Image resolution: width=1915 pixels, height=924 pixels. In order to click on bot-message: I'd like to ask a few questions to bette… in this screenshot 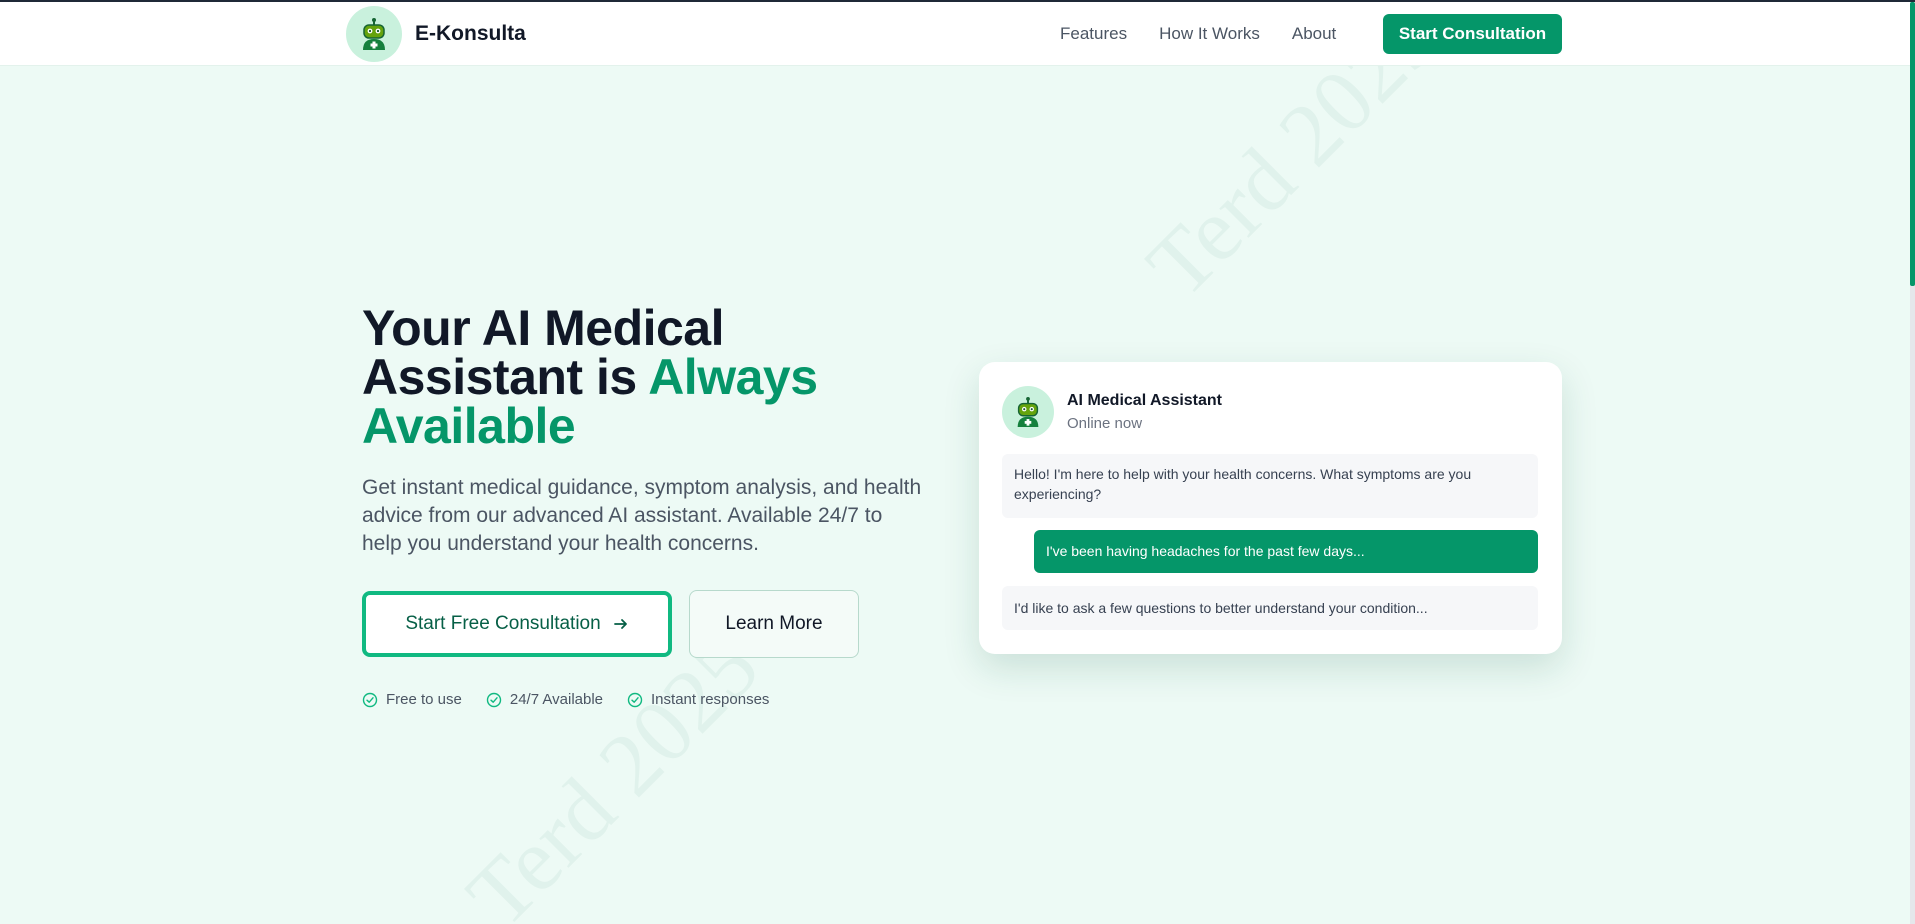, I will do `click(1270, 608)`.